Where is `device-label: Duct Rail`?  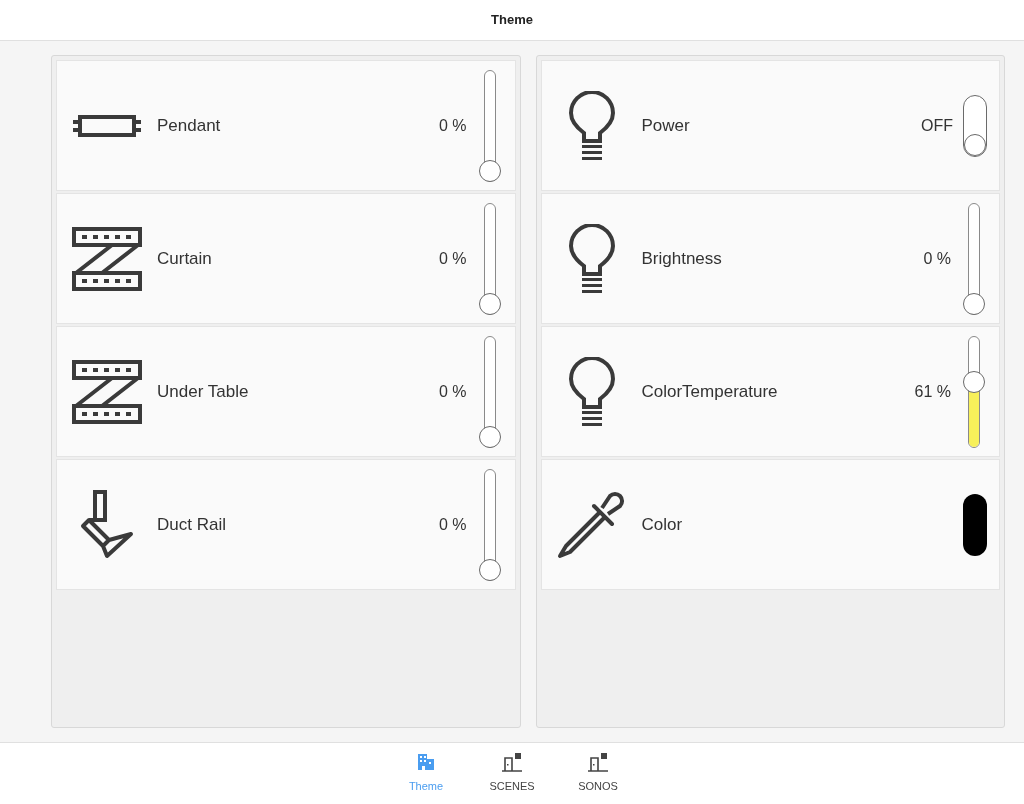
device-label: Duct Rail is located at coordinates (192, 524).